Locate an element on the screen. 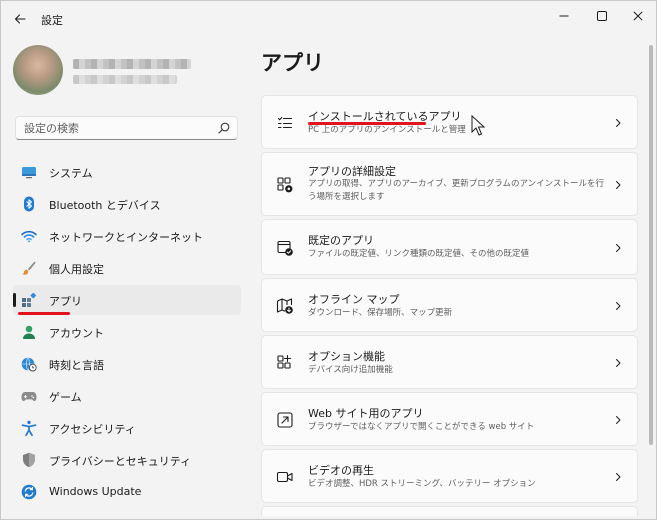  accessibility-icon is located at coordinates (29, 428).